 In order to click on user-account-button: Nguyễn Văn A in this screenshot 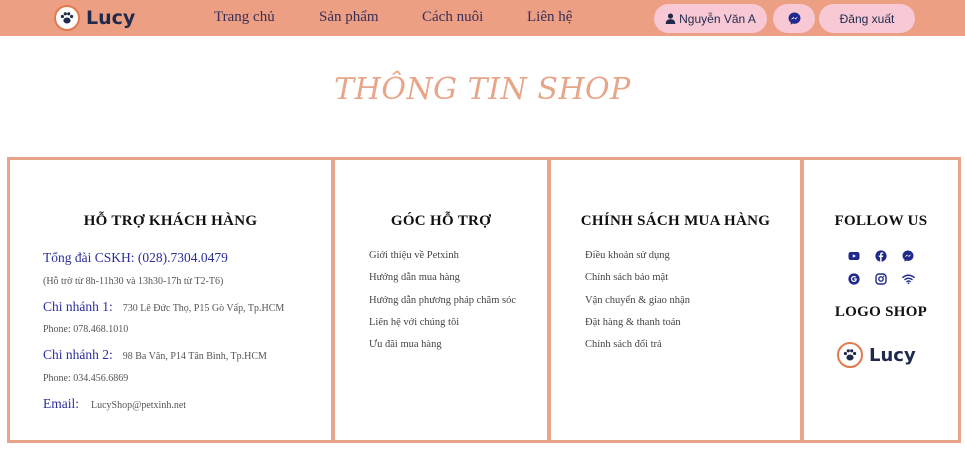, I will do `click(710, 18)`.